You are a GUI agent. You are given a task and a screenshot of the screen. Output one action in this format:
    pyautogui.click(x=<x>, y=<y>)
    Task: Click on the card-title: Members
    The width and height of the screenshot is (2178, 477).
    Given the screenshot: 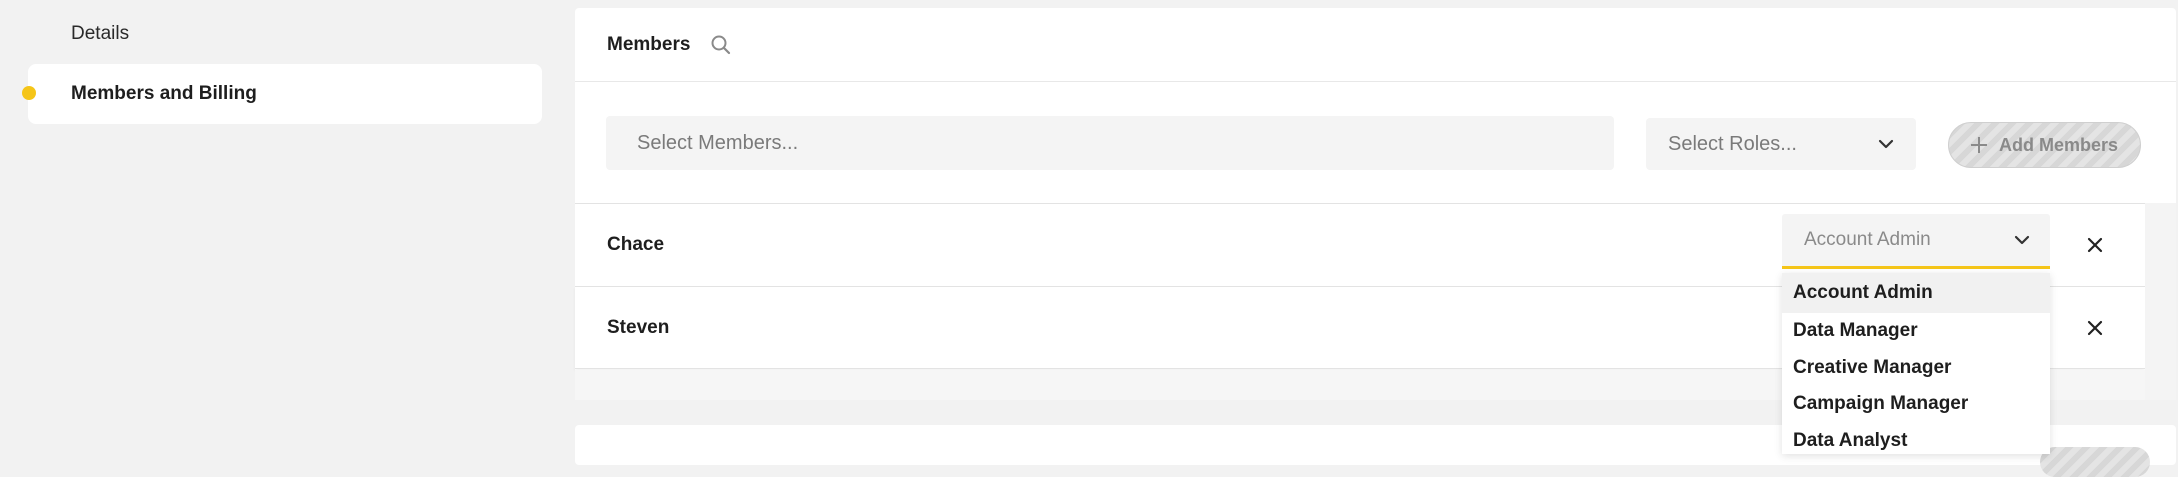 What is the action you would take?
    pyautogui.click(x=649, y=44)
    